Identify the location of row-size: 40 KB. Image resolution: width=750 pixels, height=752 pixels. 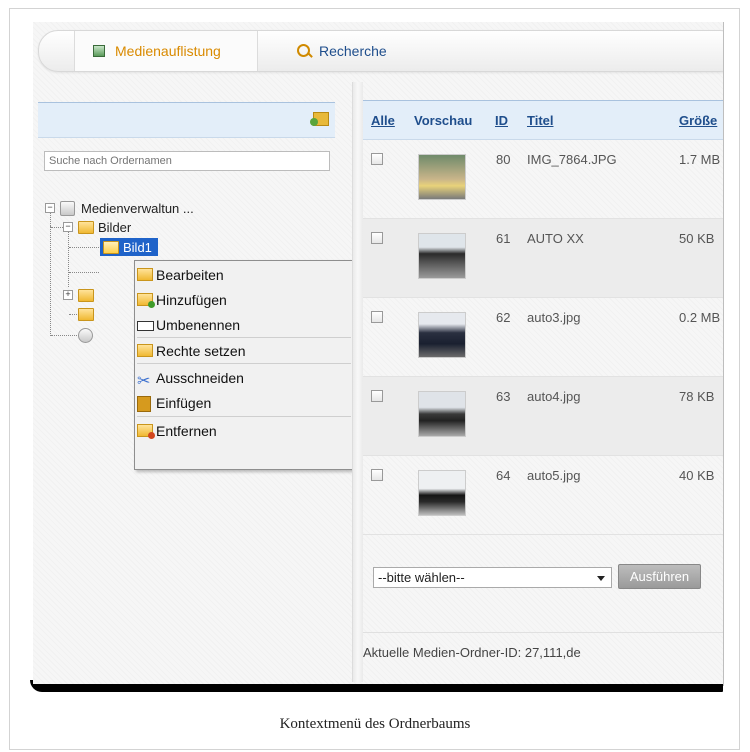
(697, 475).